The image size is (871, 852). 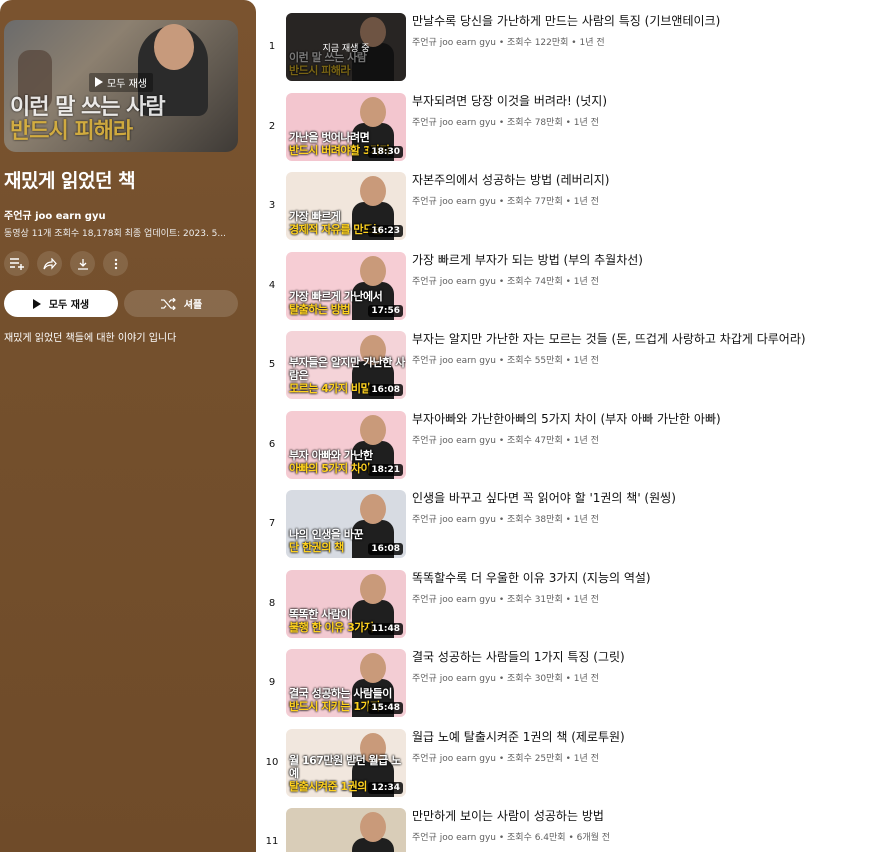 I want to click on thumbnail-caption-line2: 아빠의 5가지 차이, so click(x=330, y=468).